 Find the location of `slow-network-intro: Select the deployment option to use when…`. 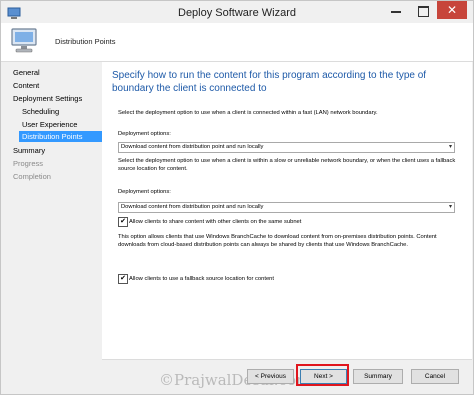

slow-network-intro: Select the deployment option to use when… is located at coordinates (287, 165).